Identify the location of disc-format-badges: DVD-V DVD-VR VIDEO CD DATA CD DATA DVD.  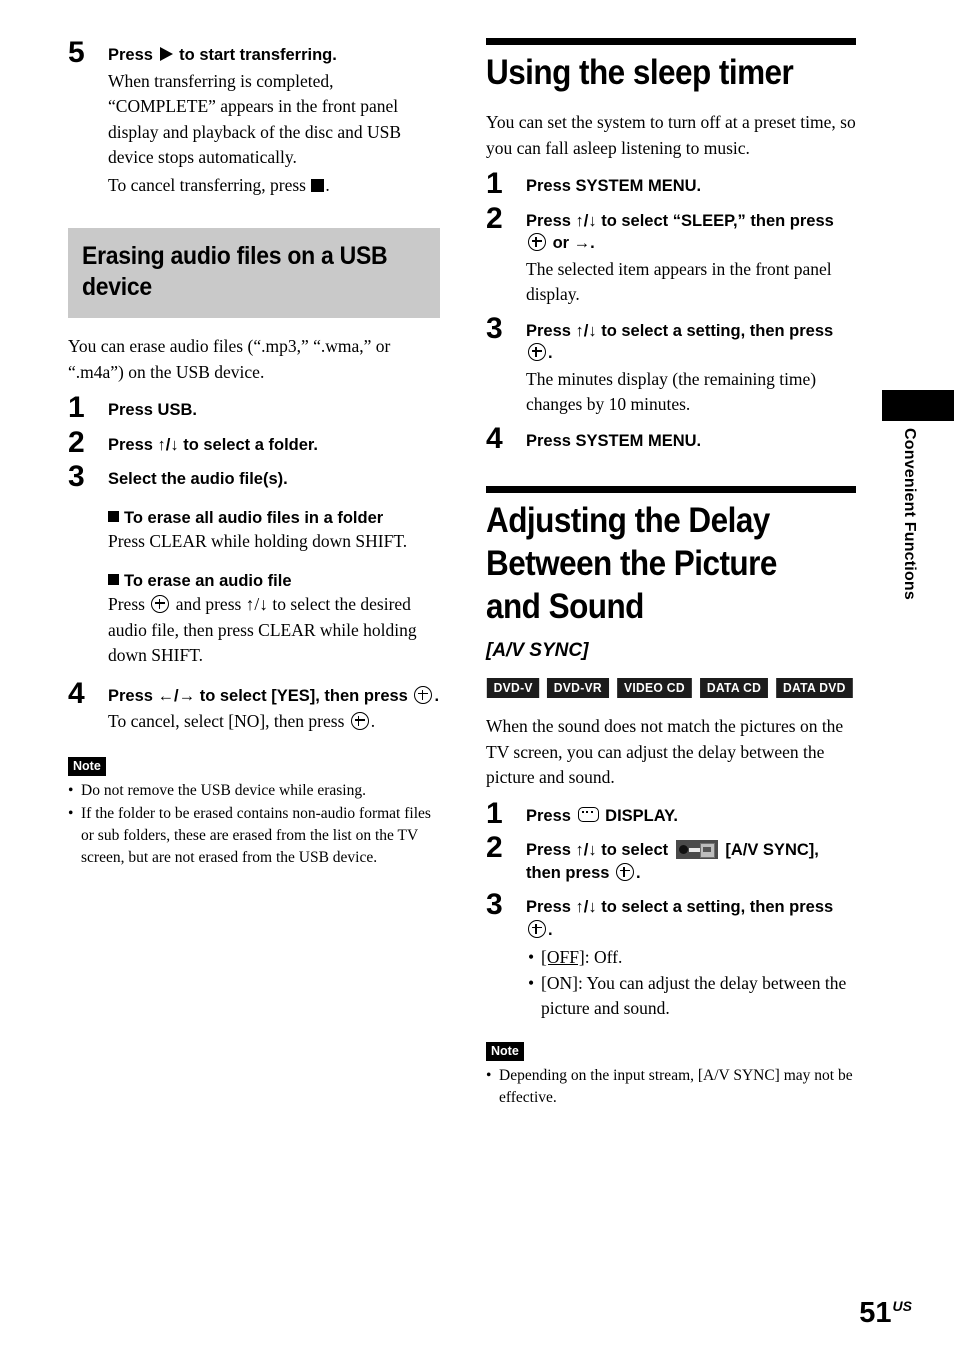
(672, 688).